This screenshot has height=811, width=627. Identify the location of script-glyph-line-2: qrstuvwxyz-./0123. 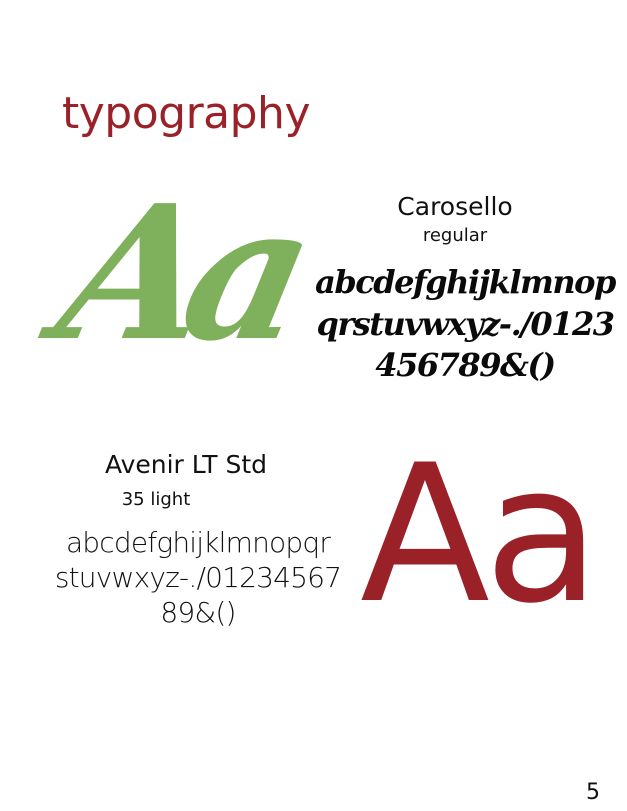
(465, 324).